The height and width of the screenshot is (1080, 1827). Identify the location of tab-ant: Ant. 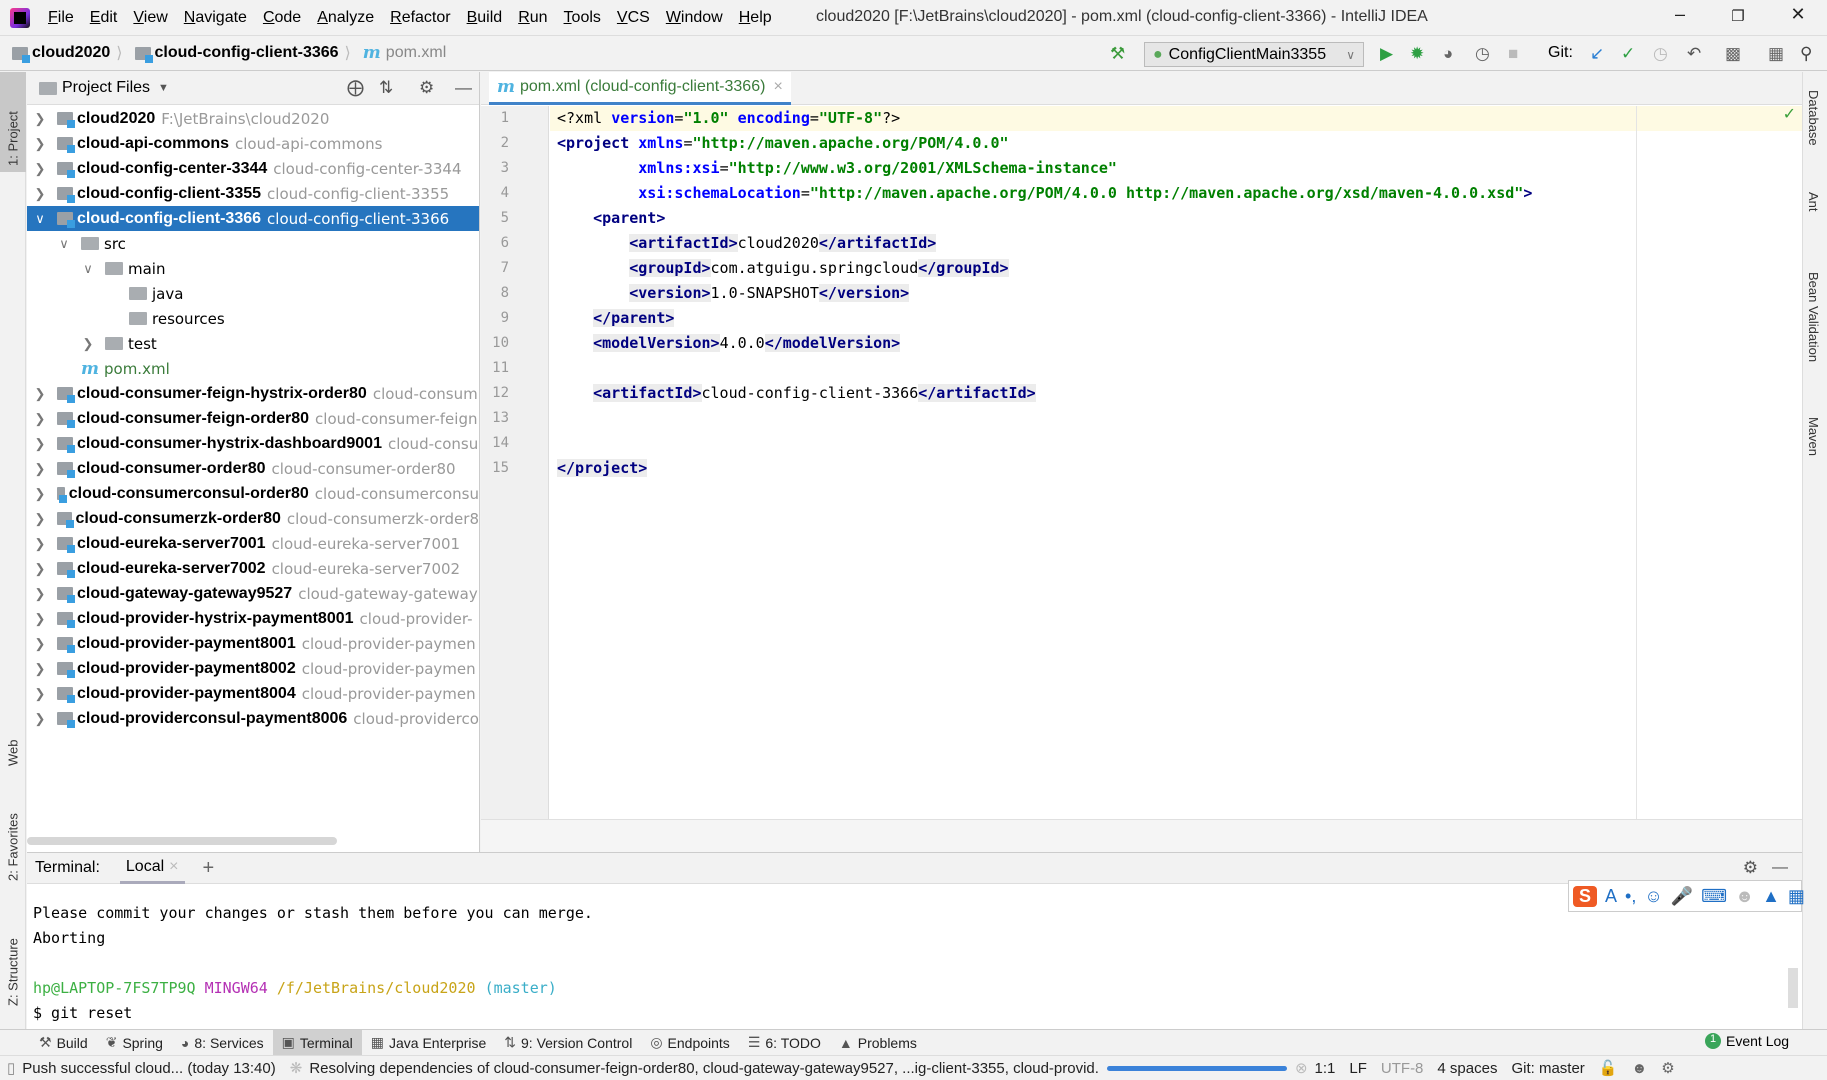
(1813, 202).